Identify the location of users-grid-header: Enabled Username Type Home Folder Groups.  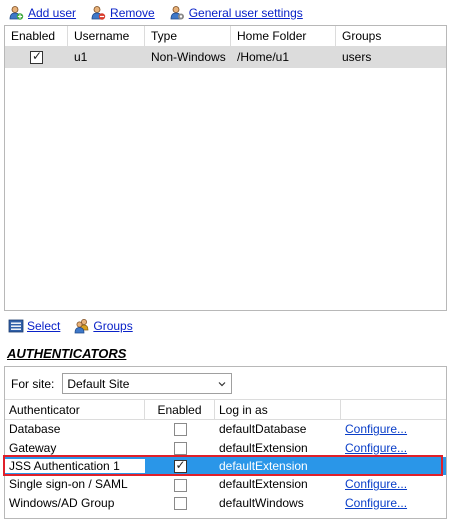
(225, 36).